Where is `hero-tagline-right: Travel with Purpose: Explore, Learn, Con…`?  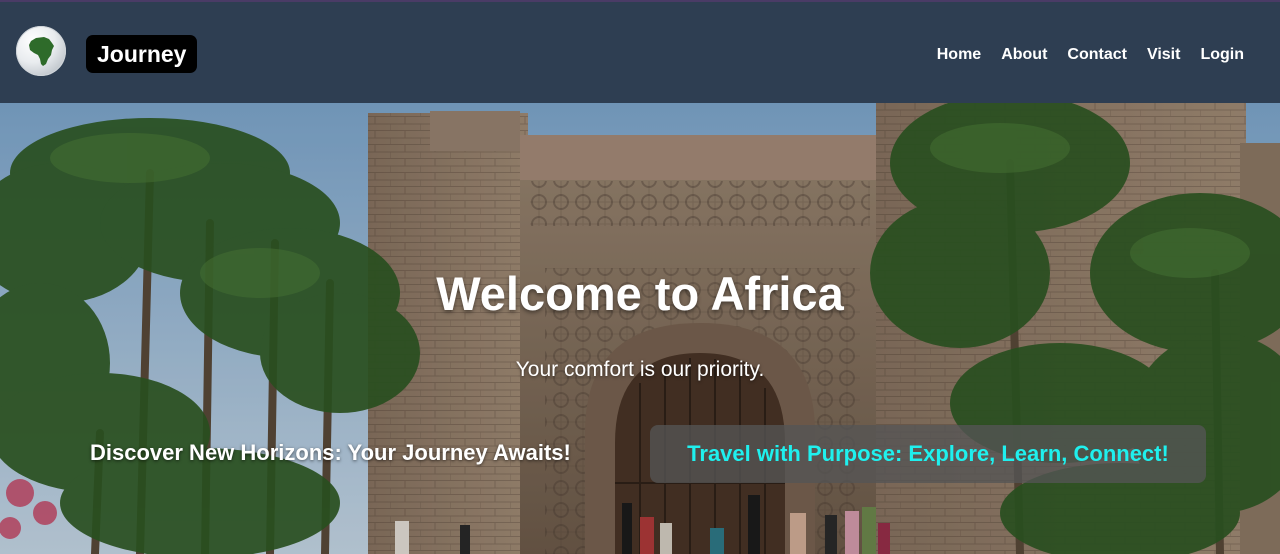
hero-tagline-right: Travel with Purpose: Explore, Learn, Con… is located at coordinates (928, 454).